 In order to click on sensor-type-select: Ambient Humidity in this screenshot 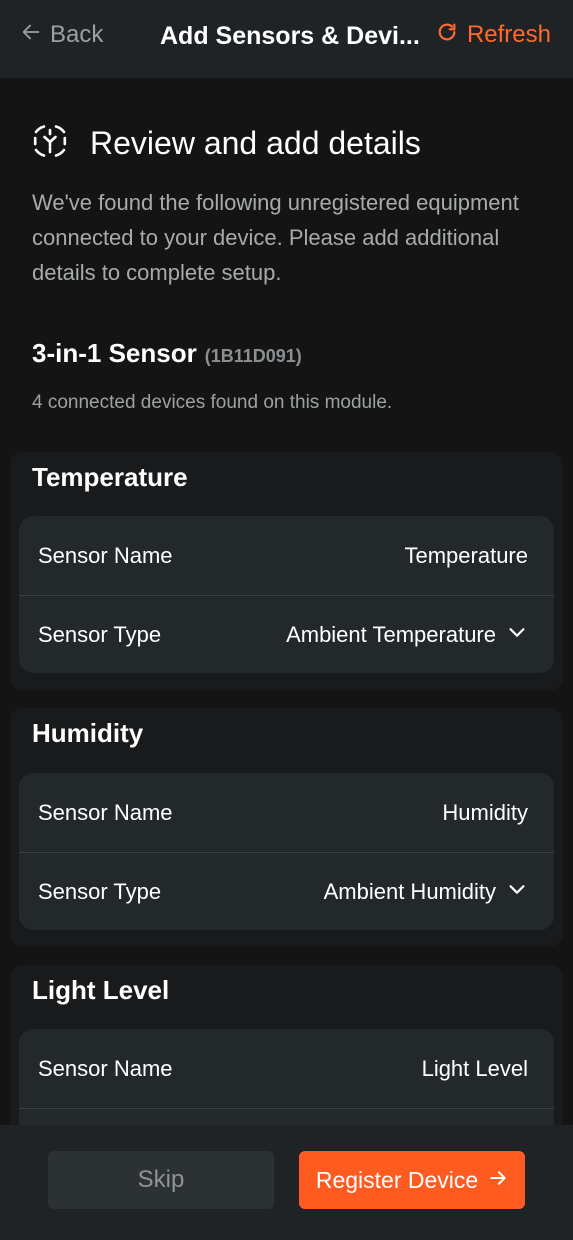, I will do `click(426, 892)`.